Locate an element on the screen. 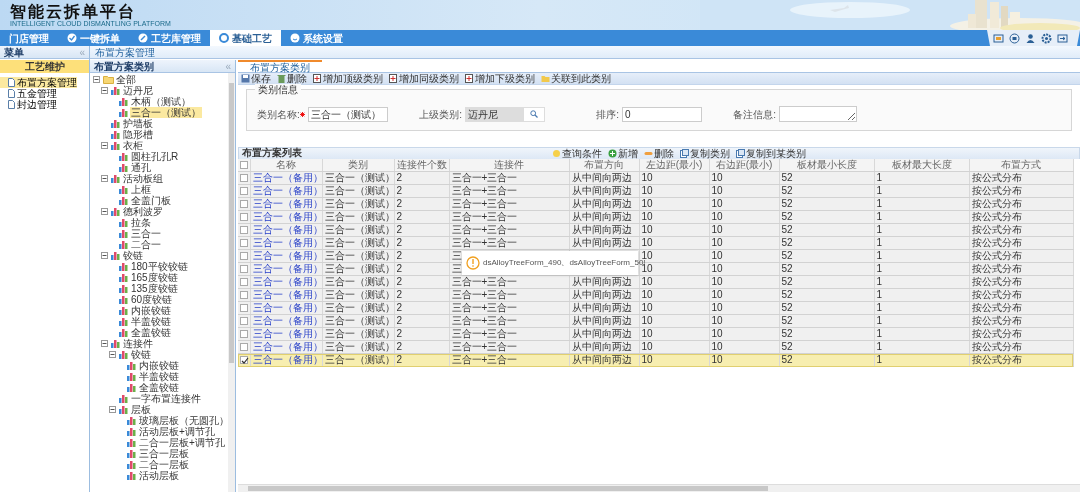 Image resolution: width=1080 pixels, height=492 pixels. tree-item: 165度铰链 is located at coordinates (154, 277).